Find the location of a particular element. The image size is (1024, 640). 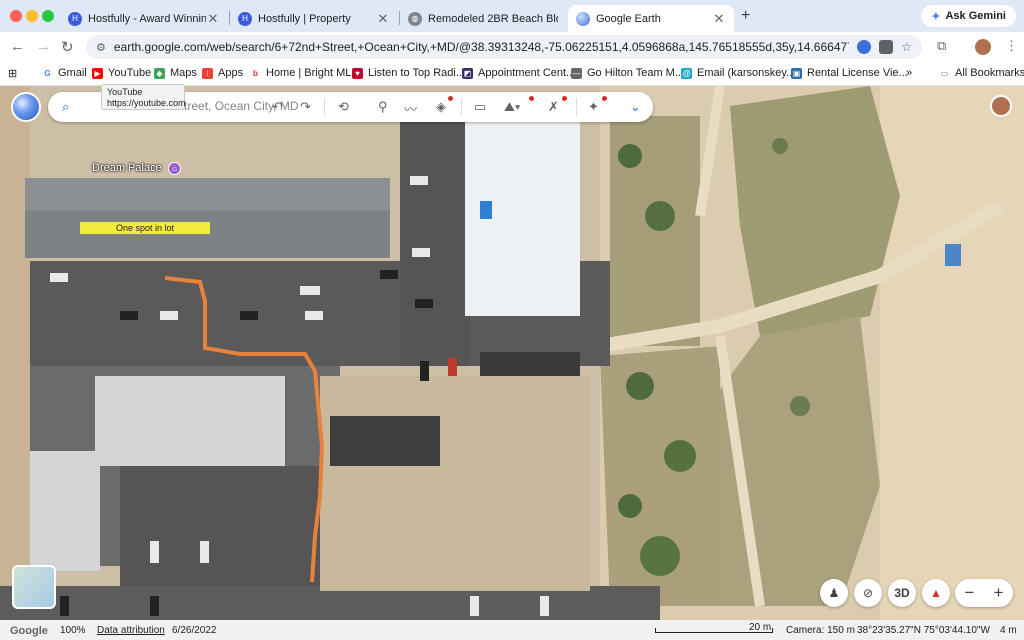

tab-remodeled-2br: ◍ Remodeled 2BR Beach Block is located at coordinates (483, 18).